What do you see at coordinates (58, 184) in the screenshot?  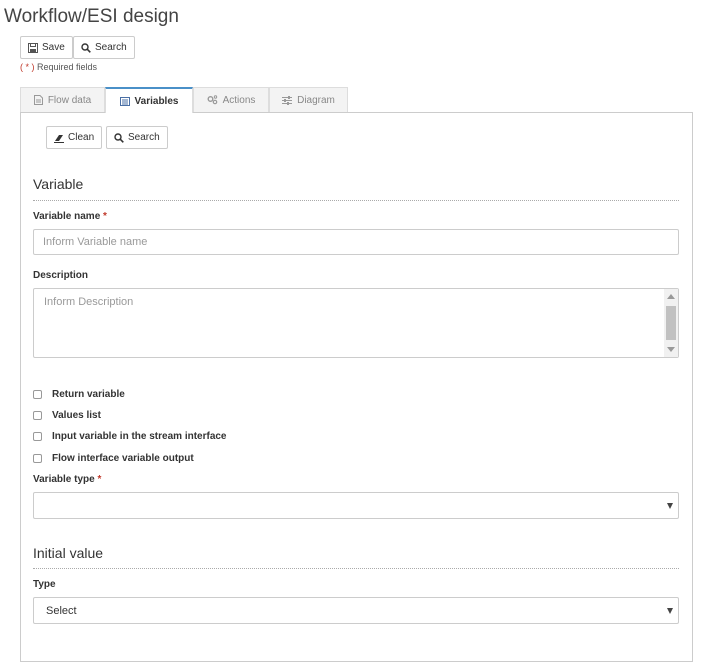 I see `variable-section-title: Variable` at bounding box center [58, 184].